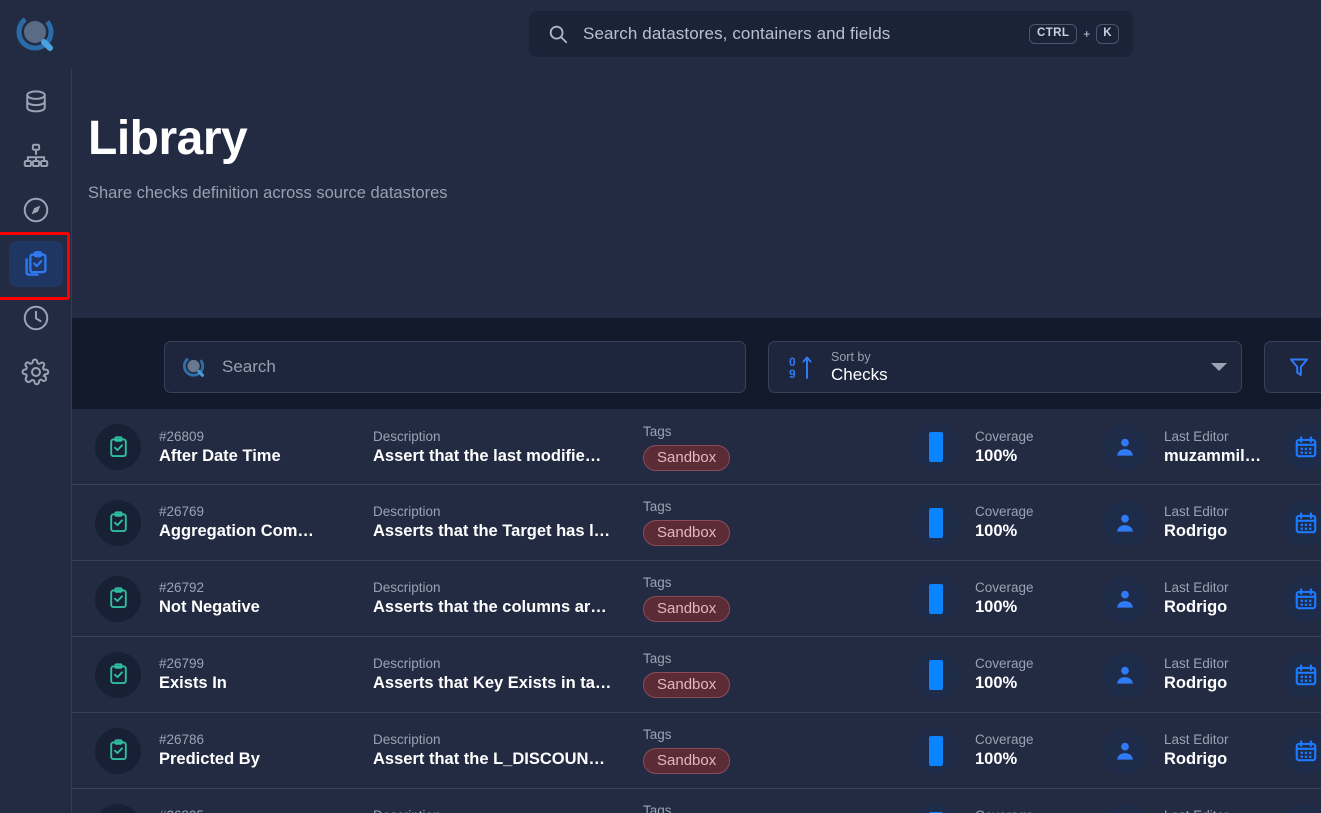 This screenshot has height=813, width=1321. What do you see at coordinates (36, 210) in the screenshot?
I see `sidebar-item-explore` at bounding box center [36, 210].